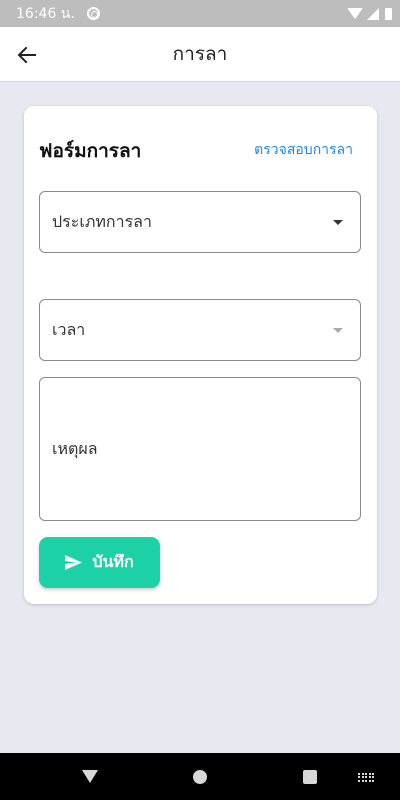 Image resolution: width=400 pixels, height=800 pixels. Describe the element at coordinates (93, 13) in the screenshot. I see `at-sign-icon` at that location.